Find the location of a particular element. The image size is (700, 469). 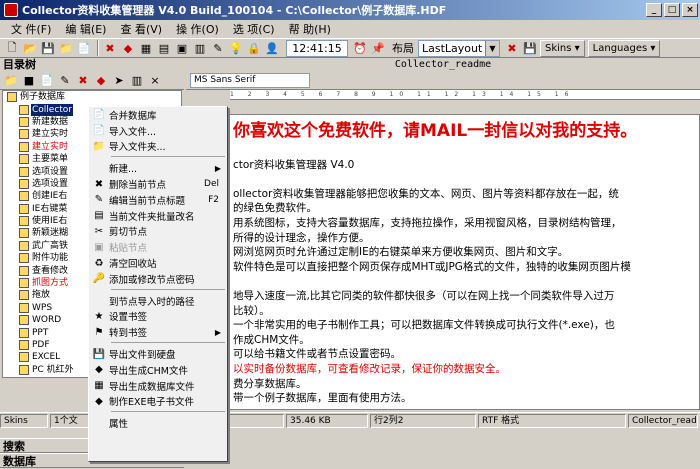

maximize-button: □ is located at coordinates (672, 10).